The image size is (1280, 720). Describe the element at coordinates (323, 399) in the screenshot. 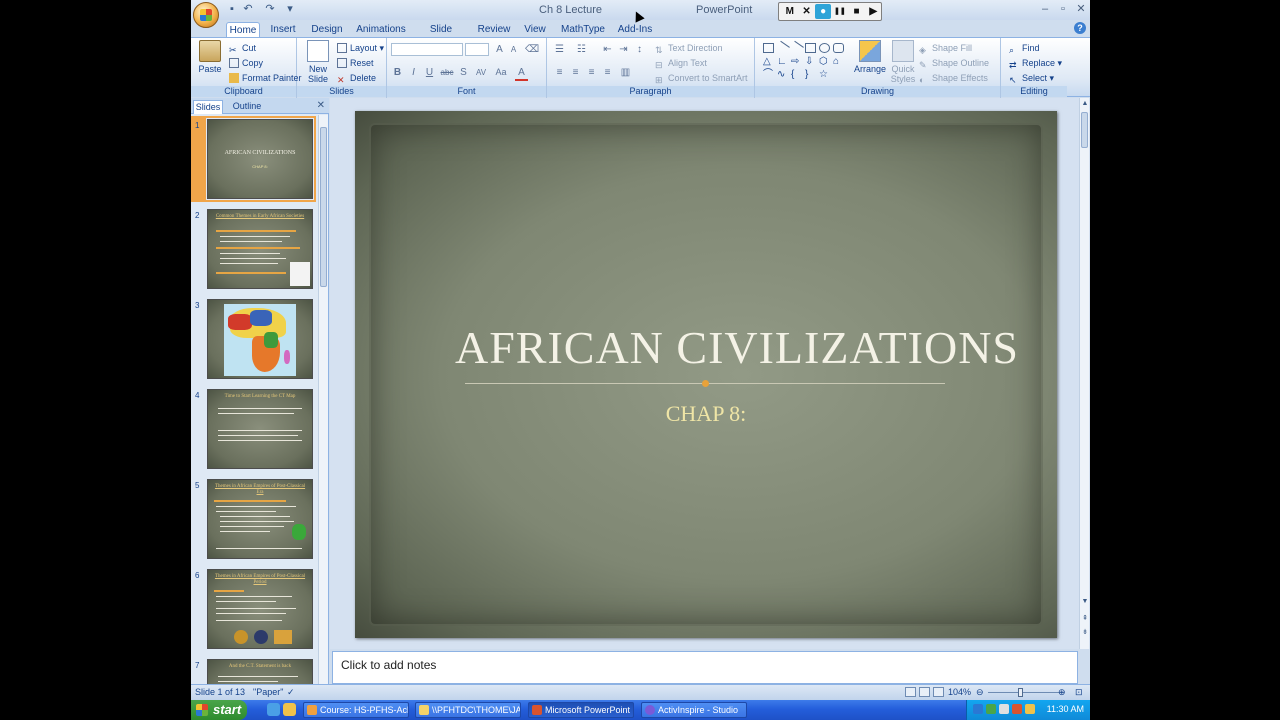

I see `pane-scrollbar` at that location.